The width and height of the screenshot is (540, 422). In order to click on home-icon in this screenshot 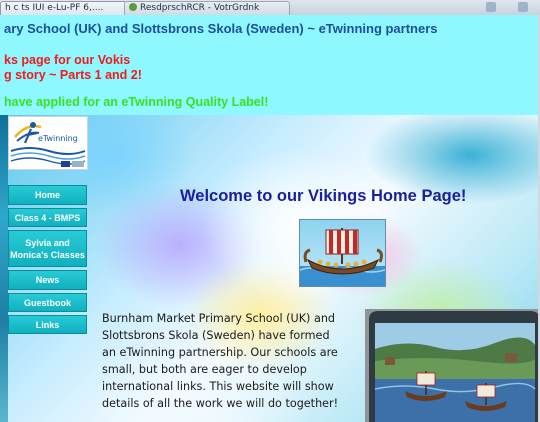, I will do `click(491, 7)`.